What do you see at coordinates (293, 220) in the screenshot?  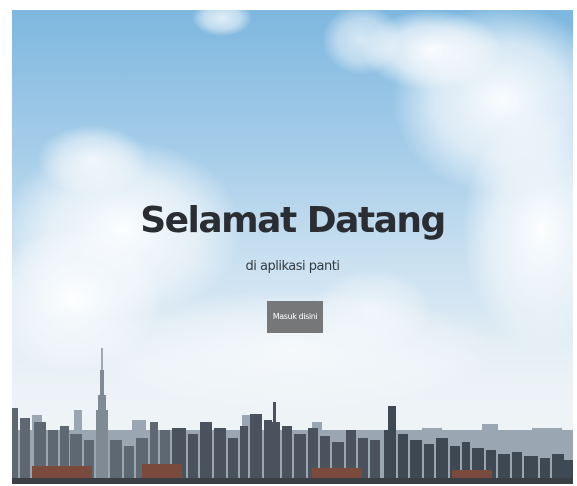 I see `page-title: Selamat Datang` at bounding box center [293, 220].